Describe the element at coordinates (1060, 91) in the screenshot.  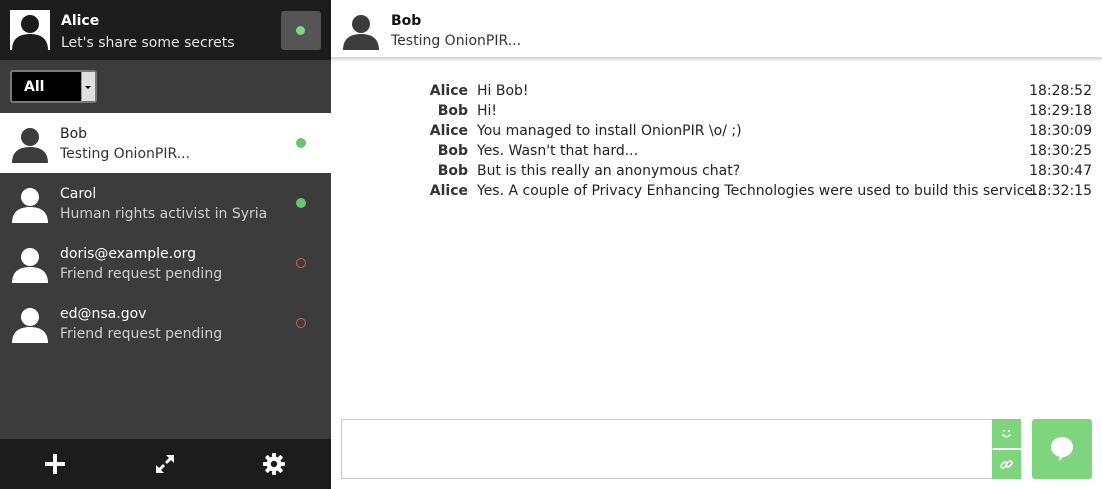
I see `message-time: 18:28:52` at that location.